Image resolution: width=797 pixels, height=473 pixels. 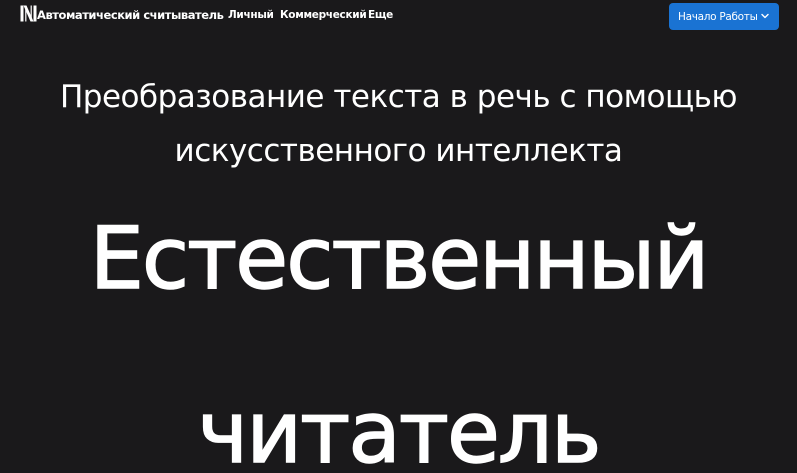 What do you see at coordinates (718, 16) in the screenshot?
I see `get-started-label: Начало Работы` at bounding box center [718, 16].